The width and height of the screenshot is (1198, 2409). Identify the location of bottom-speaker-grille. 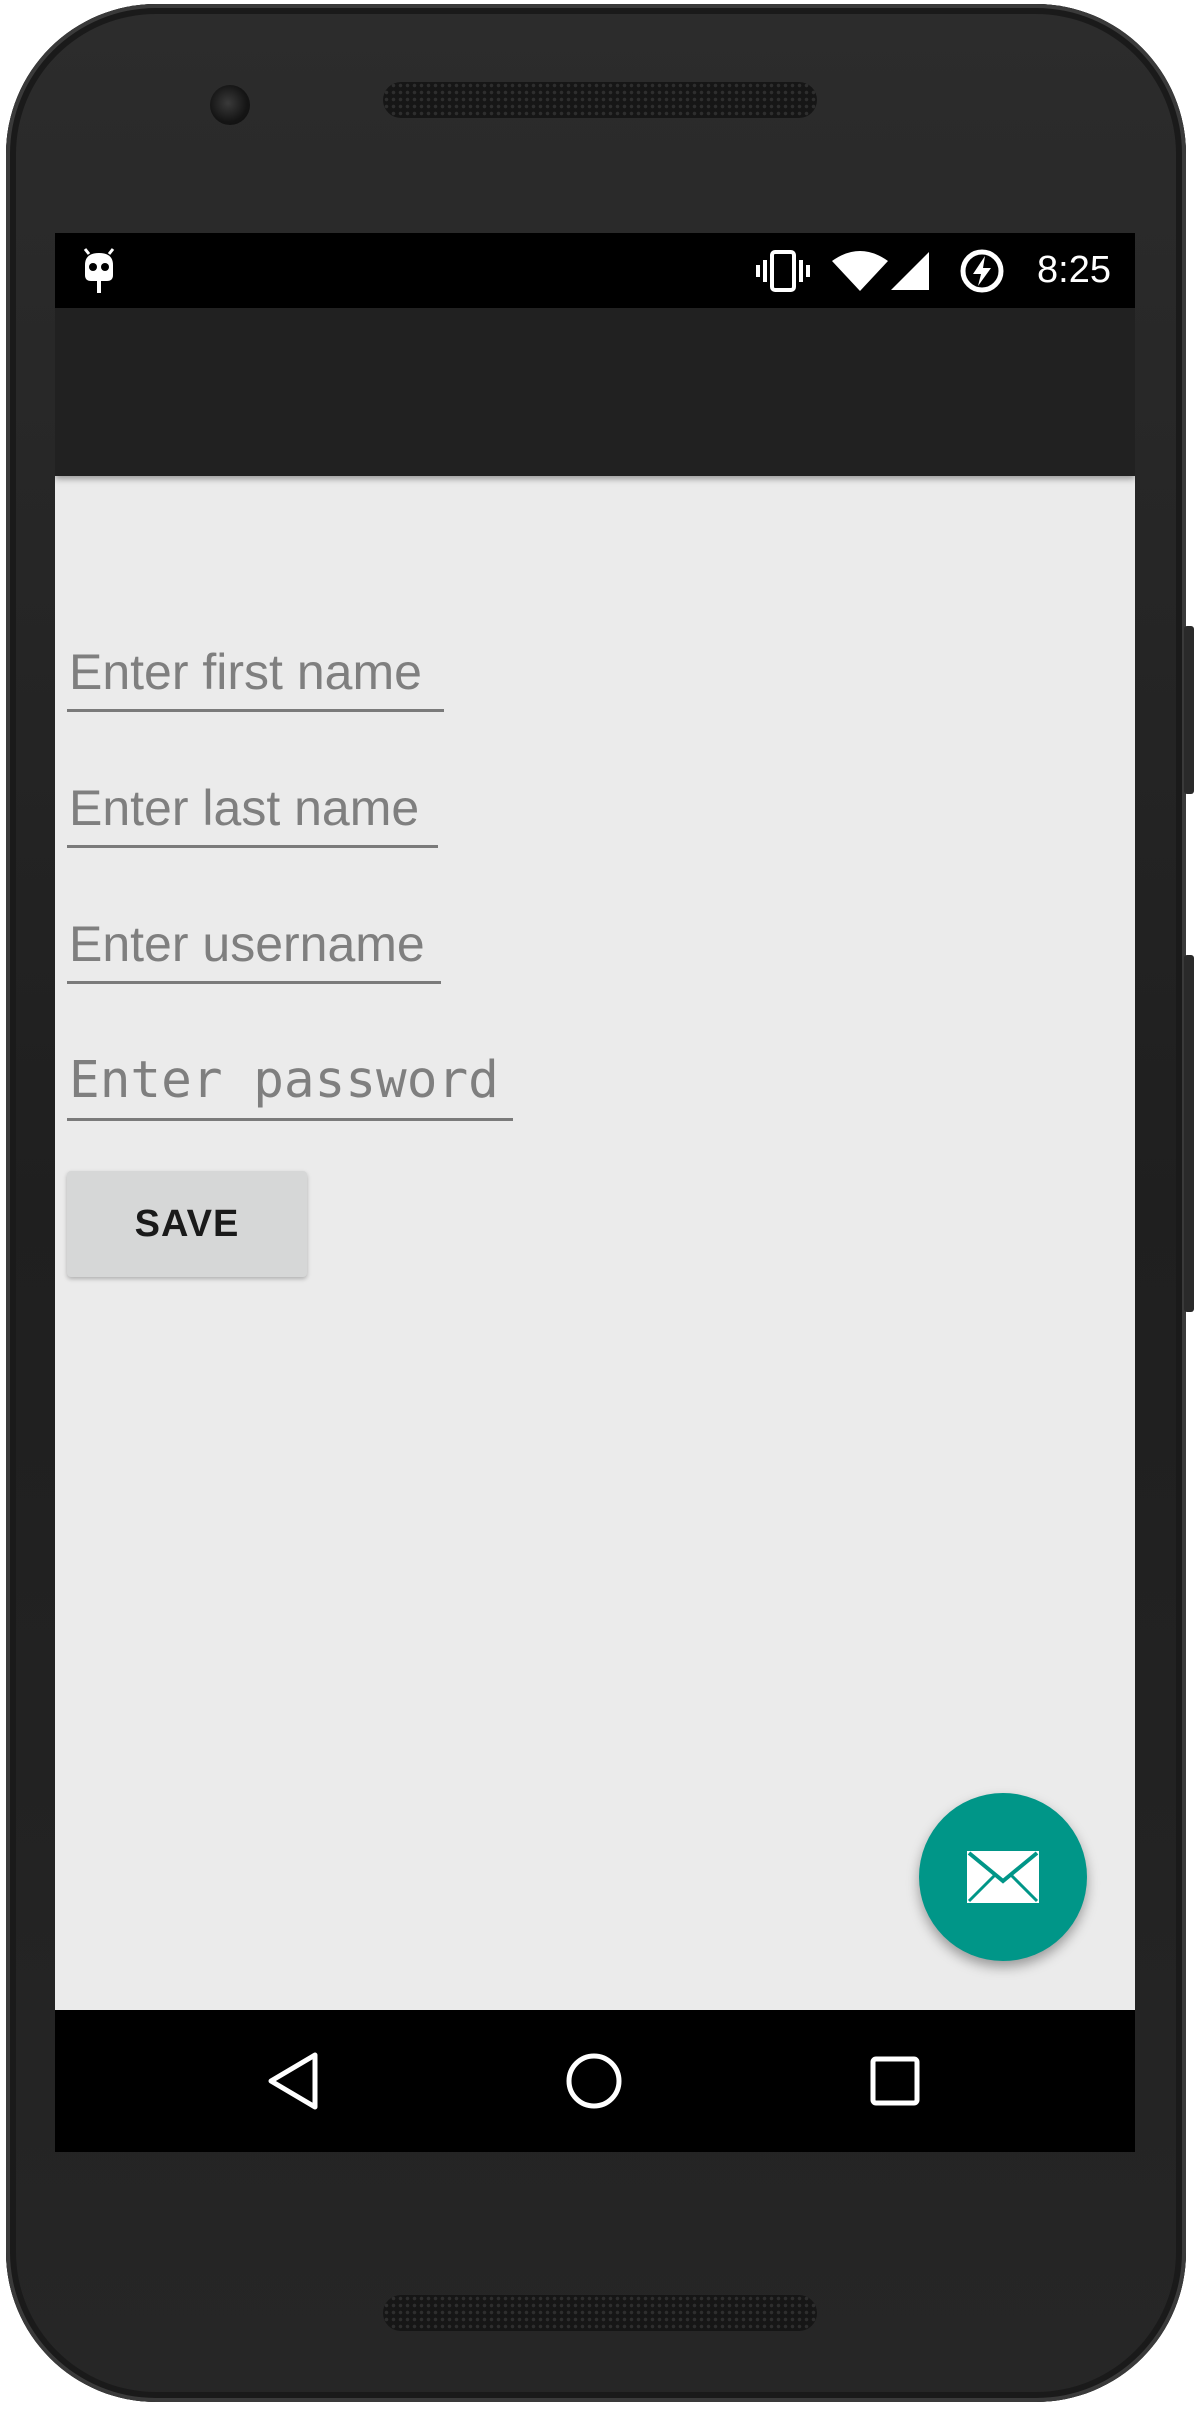
(600, 2313).